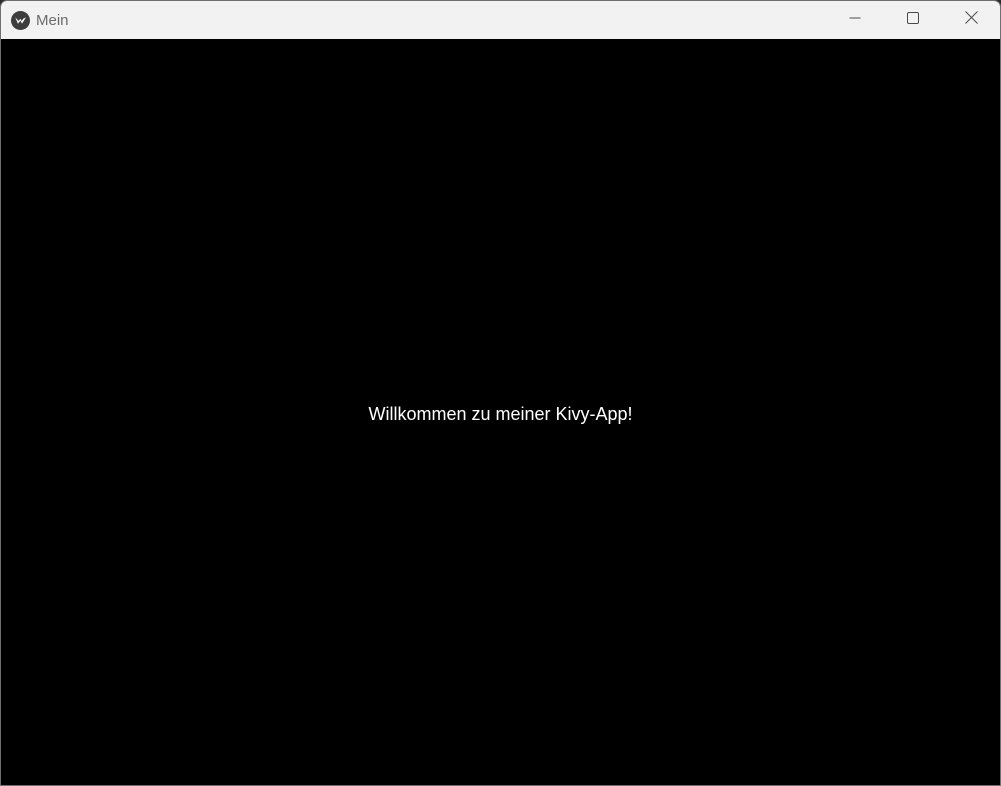 This screenshot has width=1001, height=786. What do you see at coordinates (500, 20) in the screenshot?
I see `title-bar: Mein` at bounding box center [500, 20].